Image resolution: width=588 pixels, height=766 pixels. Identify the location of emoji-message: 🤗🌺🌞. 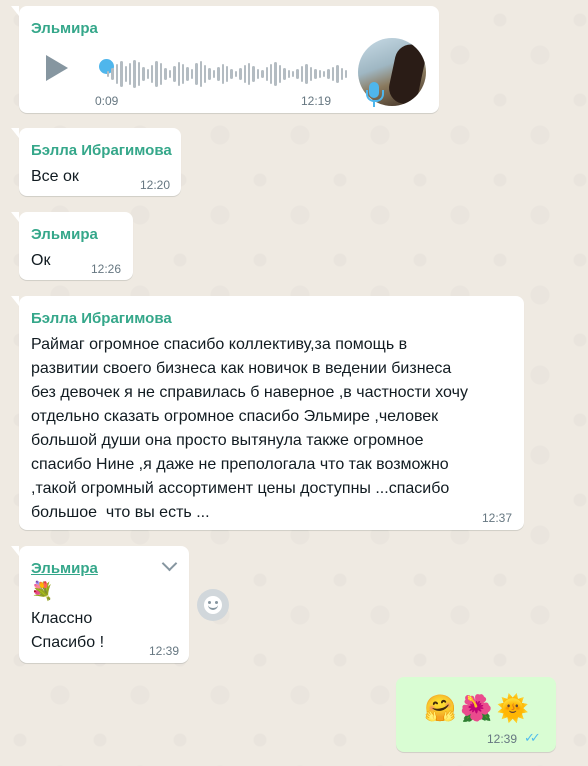
(479, 708).